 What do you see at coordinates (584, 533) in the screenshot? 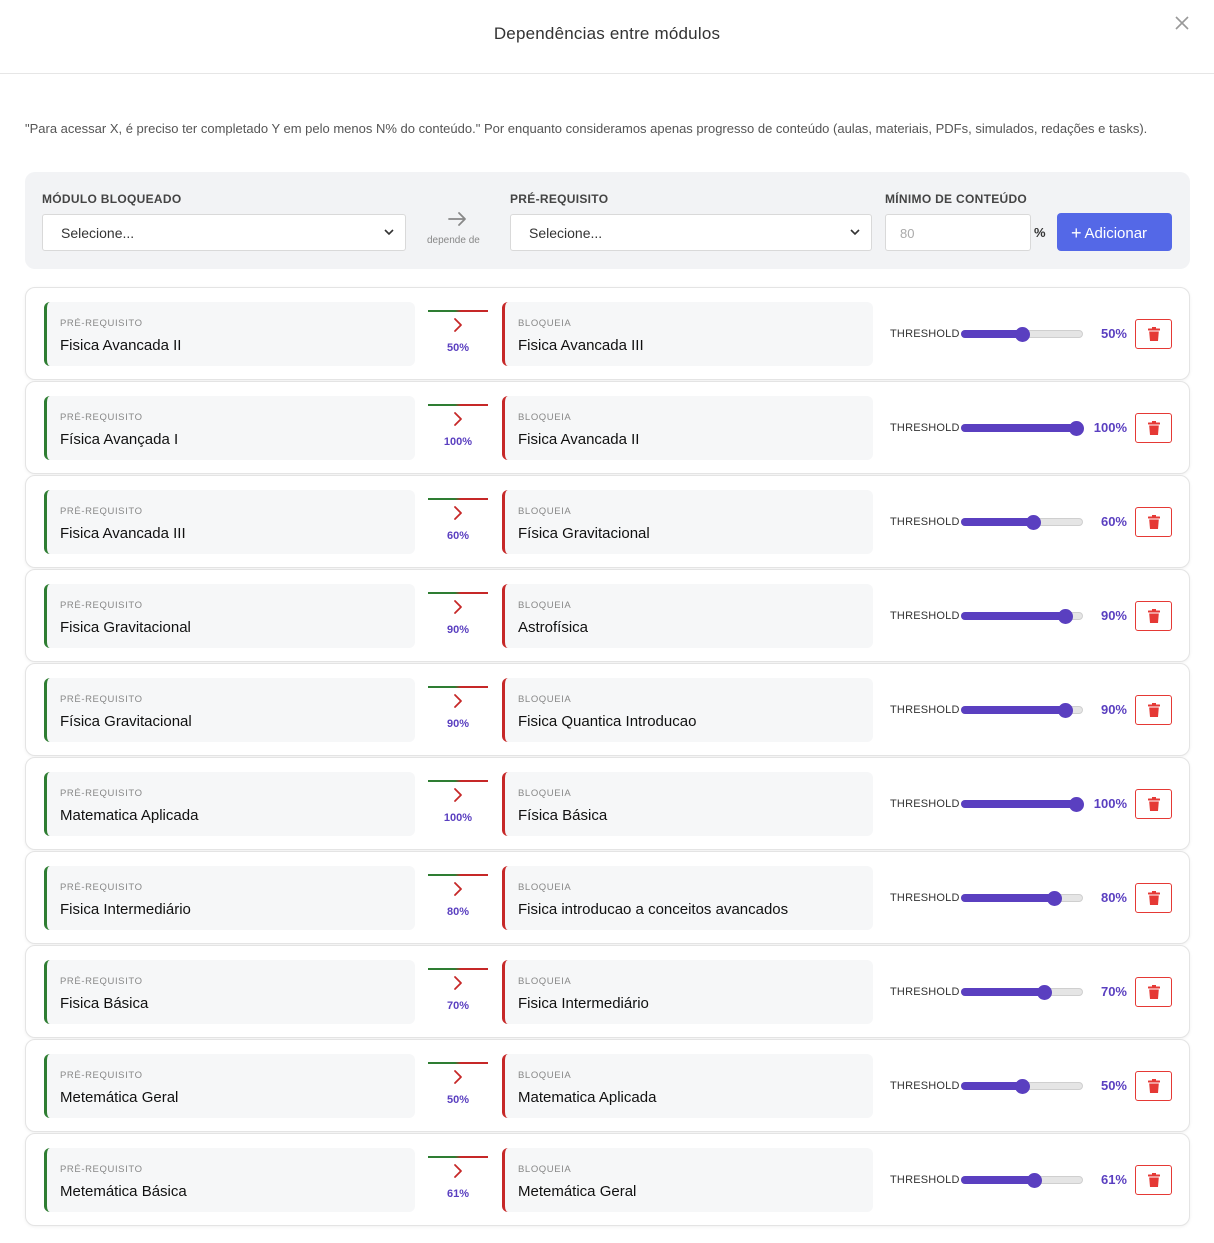
I see `blocked-module-name: Física Gravitacional` at bounding box center [584, 533].